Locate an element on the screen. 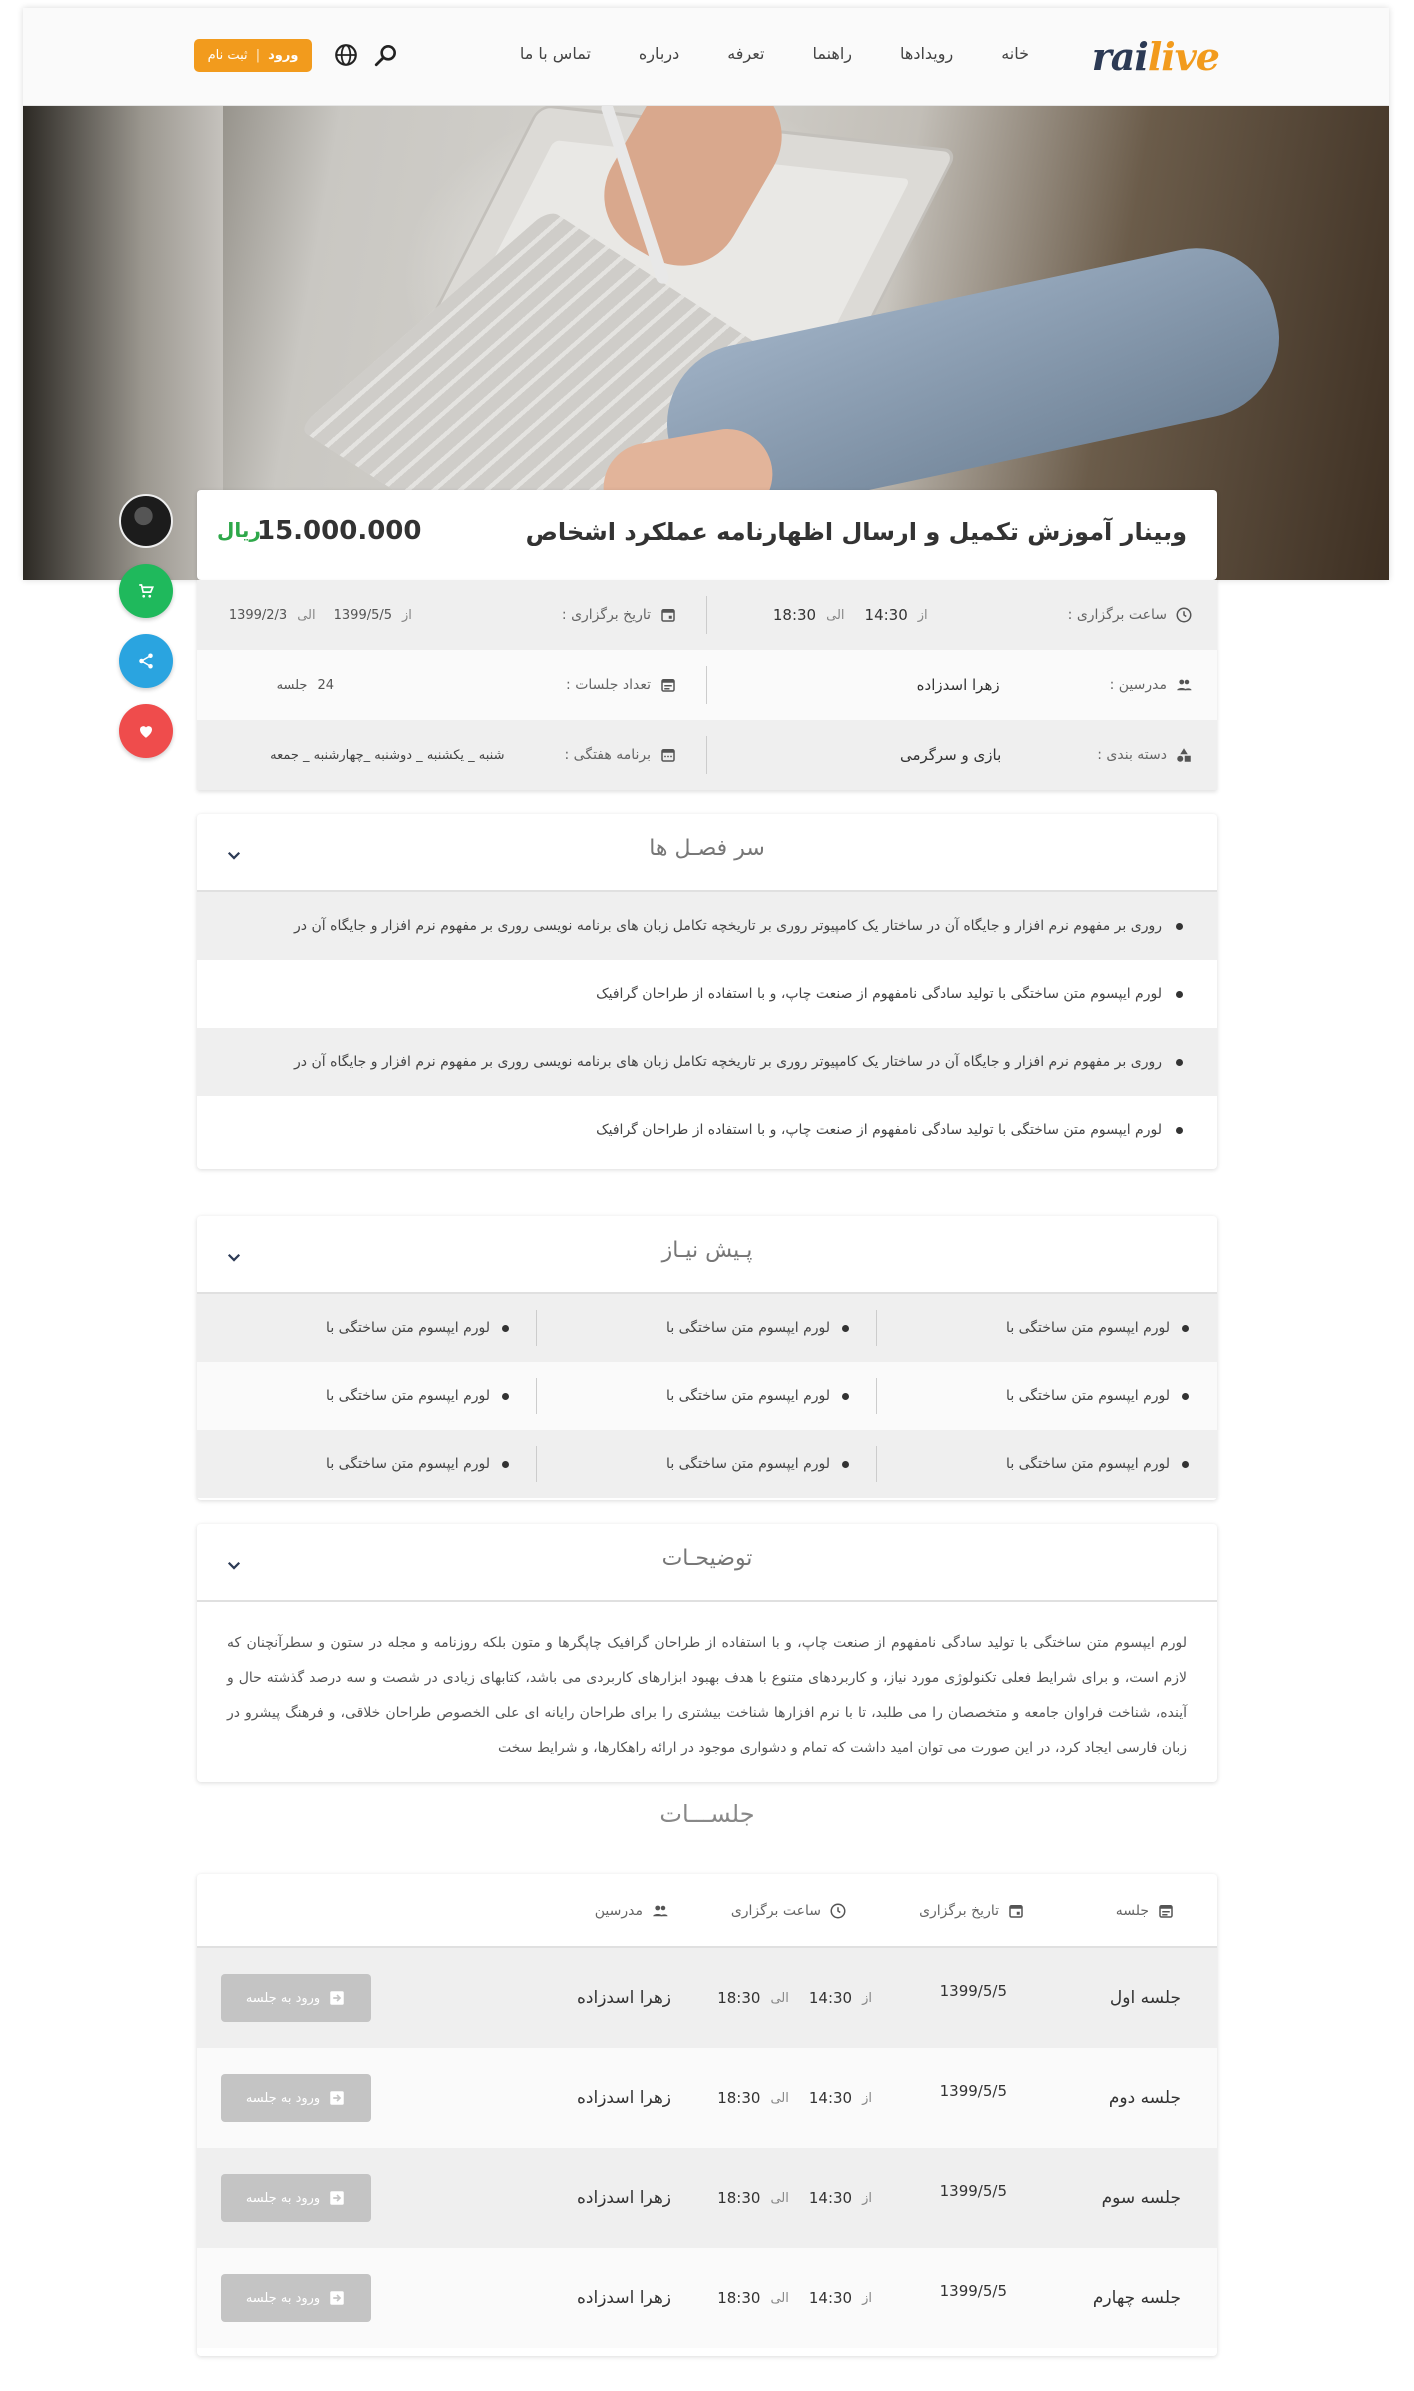 This screenshot has width=1414, height=2391. site-logo: railive is located at coordinates (1156, 56).